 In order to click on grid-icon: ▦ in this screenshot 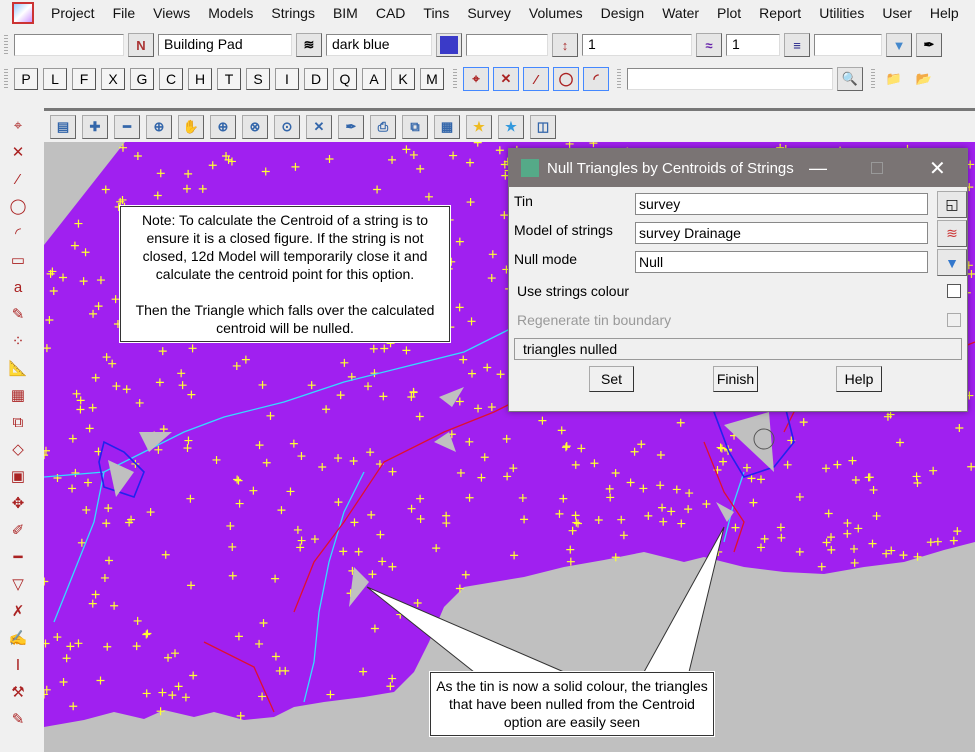, I will do `click(447, 126)`.